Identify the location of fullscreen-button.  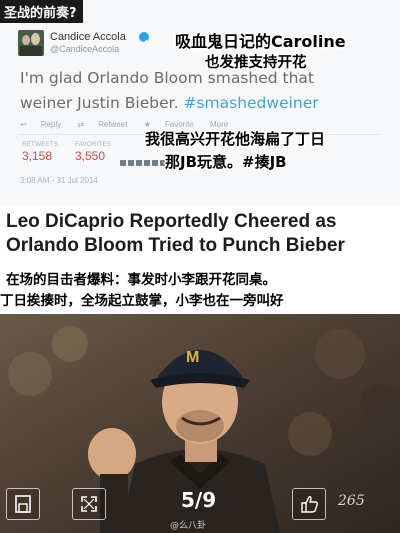
(89, 504).